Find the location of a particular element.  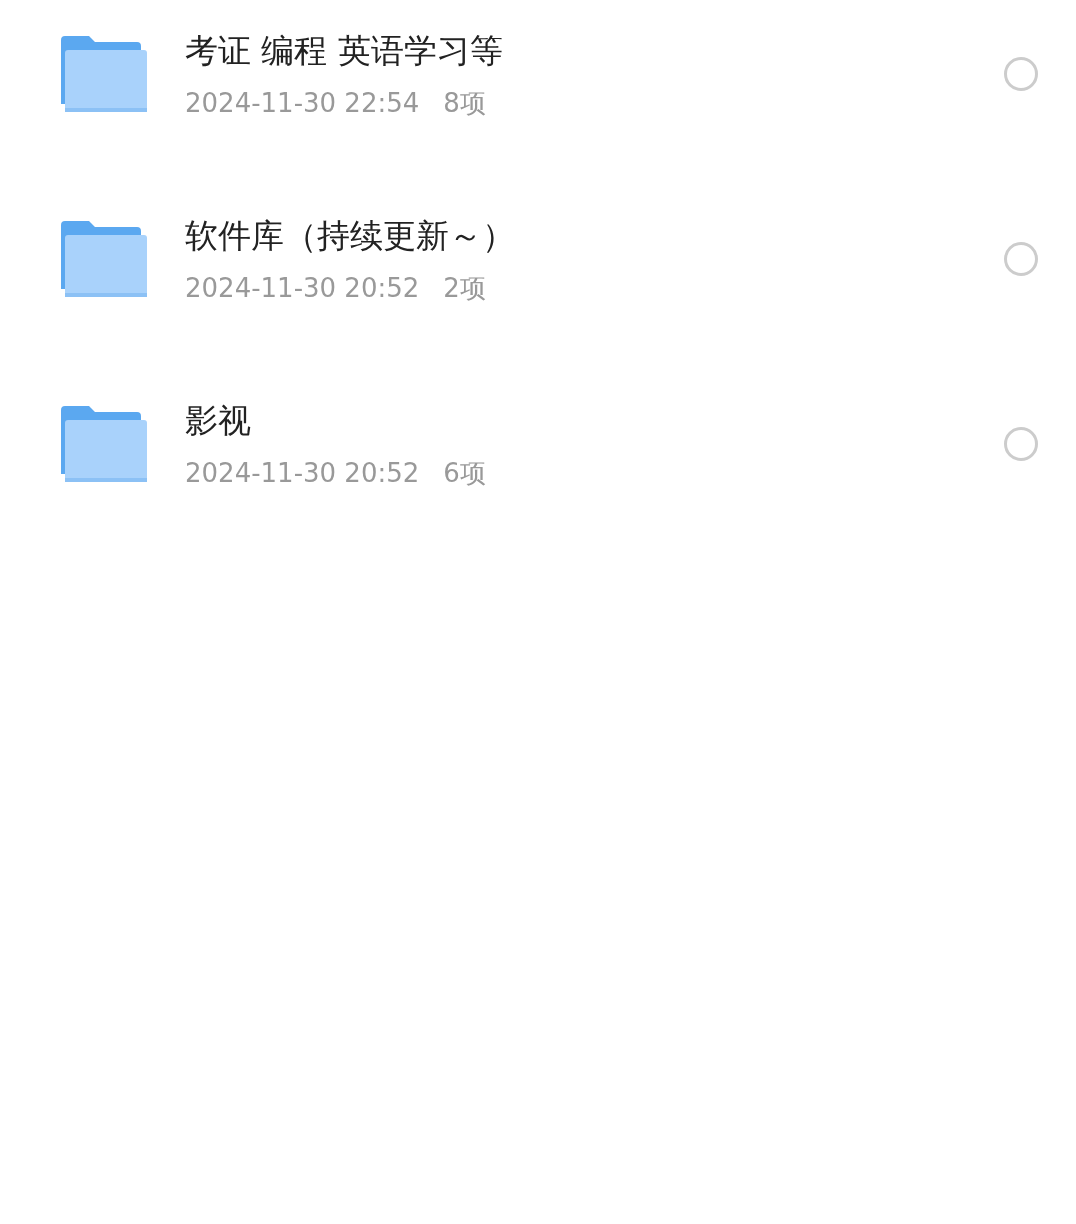

item-count: 8项 is located at coordinates (464, 103).